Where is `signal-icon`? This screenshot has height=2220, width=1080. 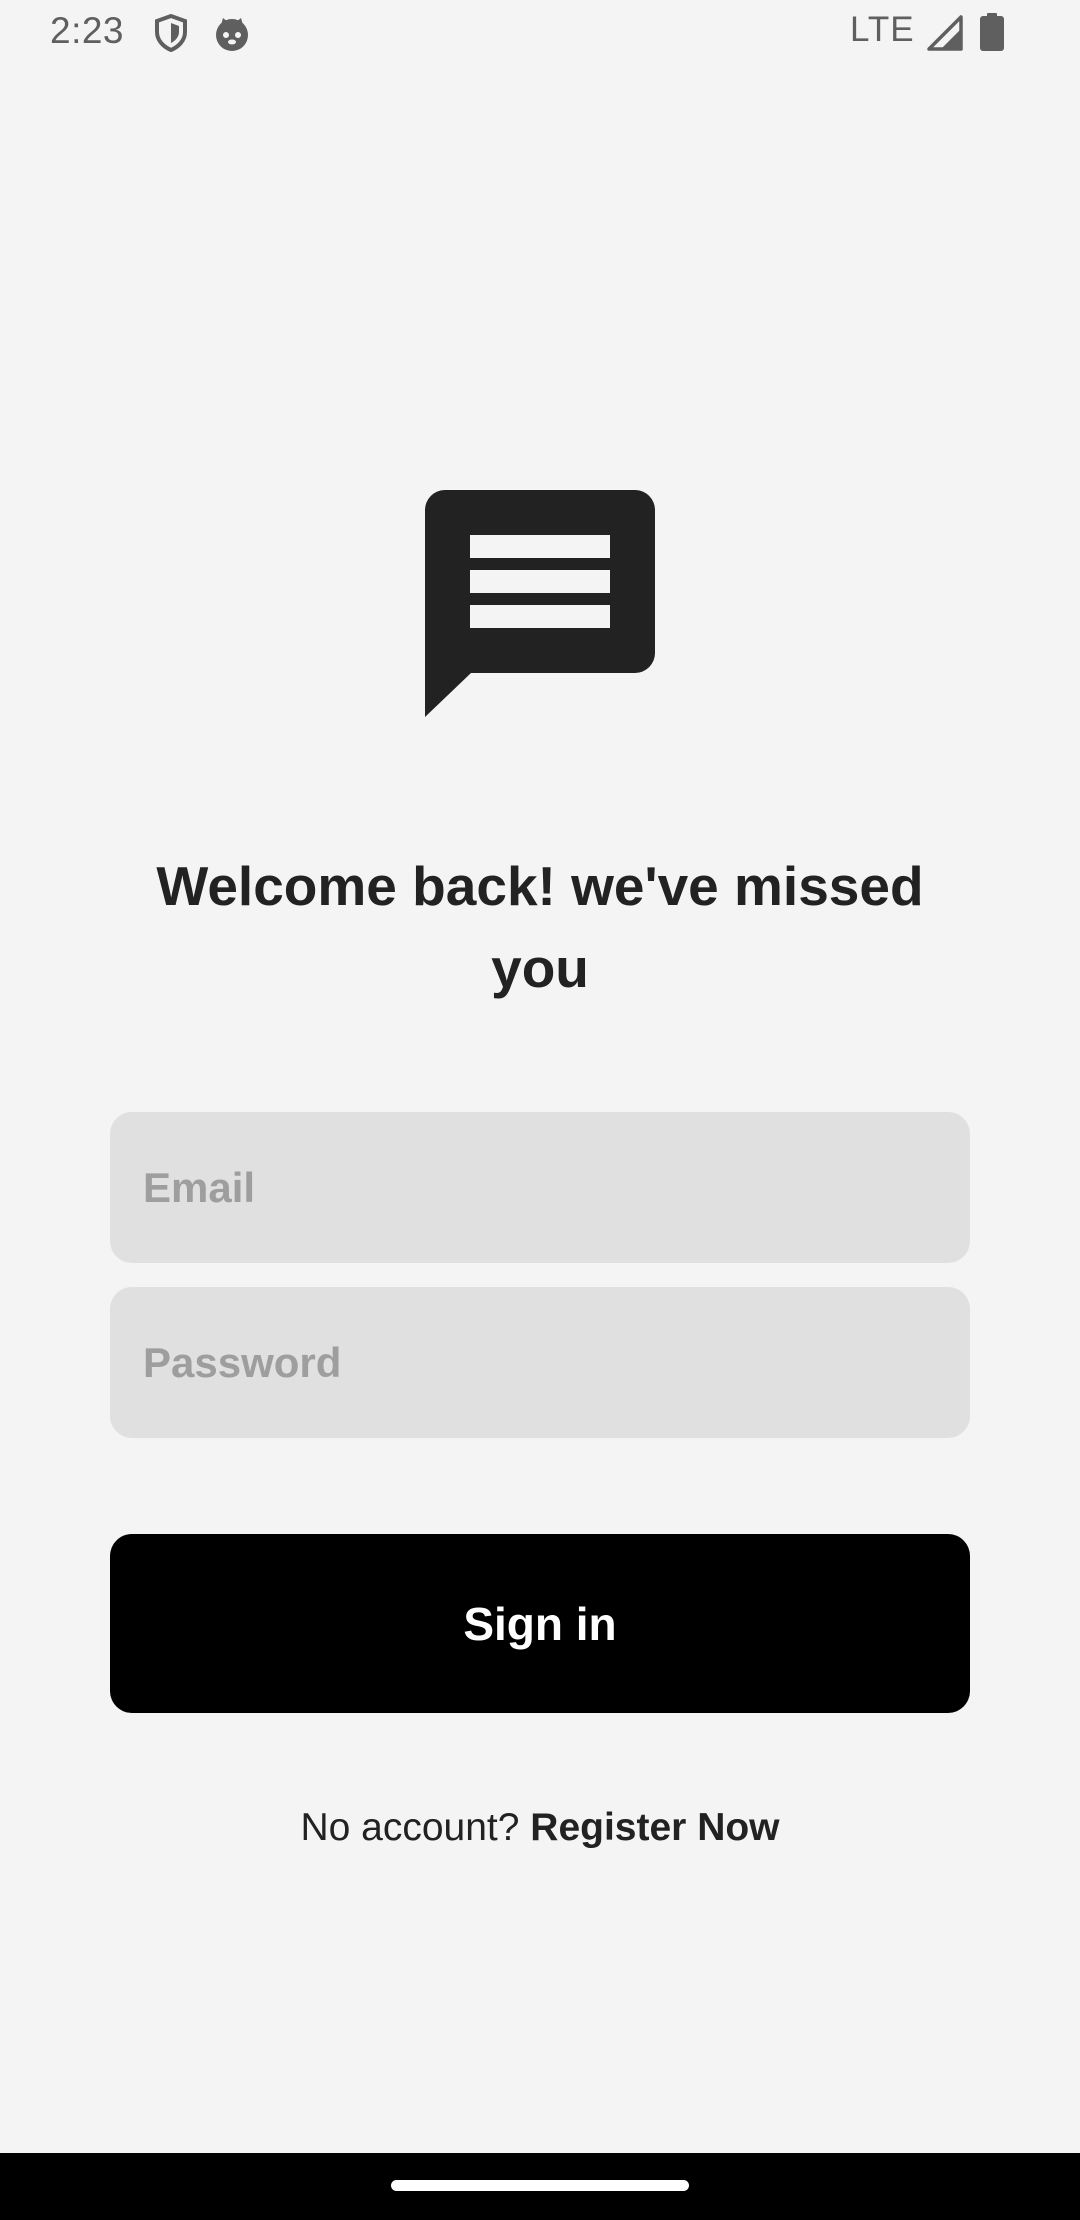 signal-icon is located at coordinates (945, 33).